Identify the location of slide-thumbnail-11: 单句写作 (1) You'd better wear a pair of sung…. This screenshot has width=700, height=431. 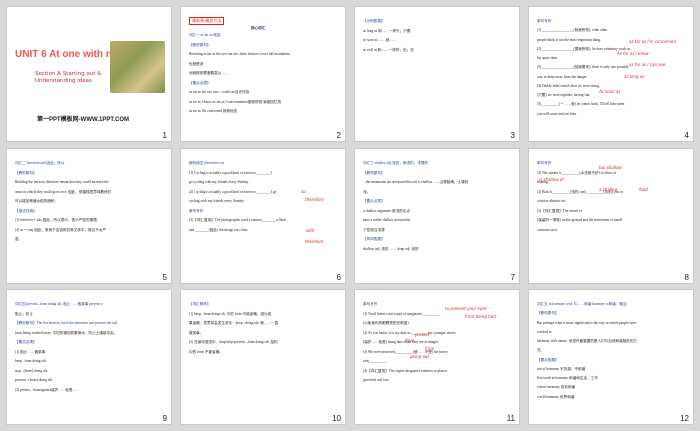
(437, 357).